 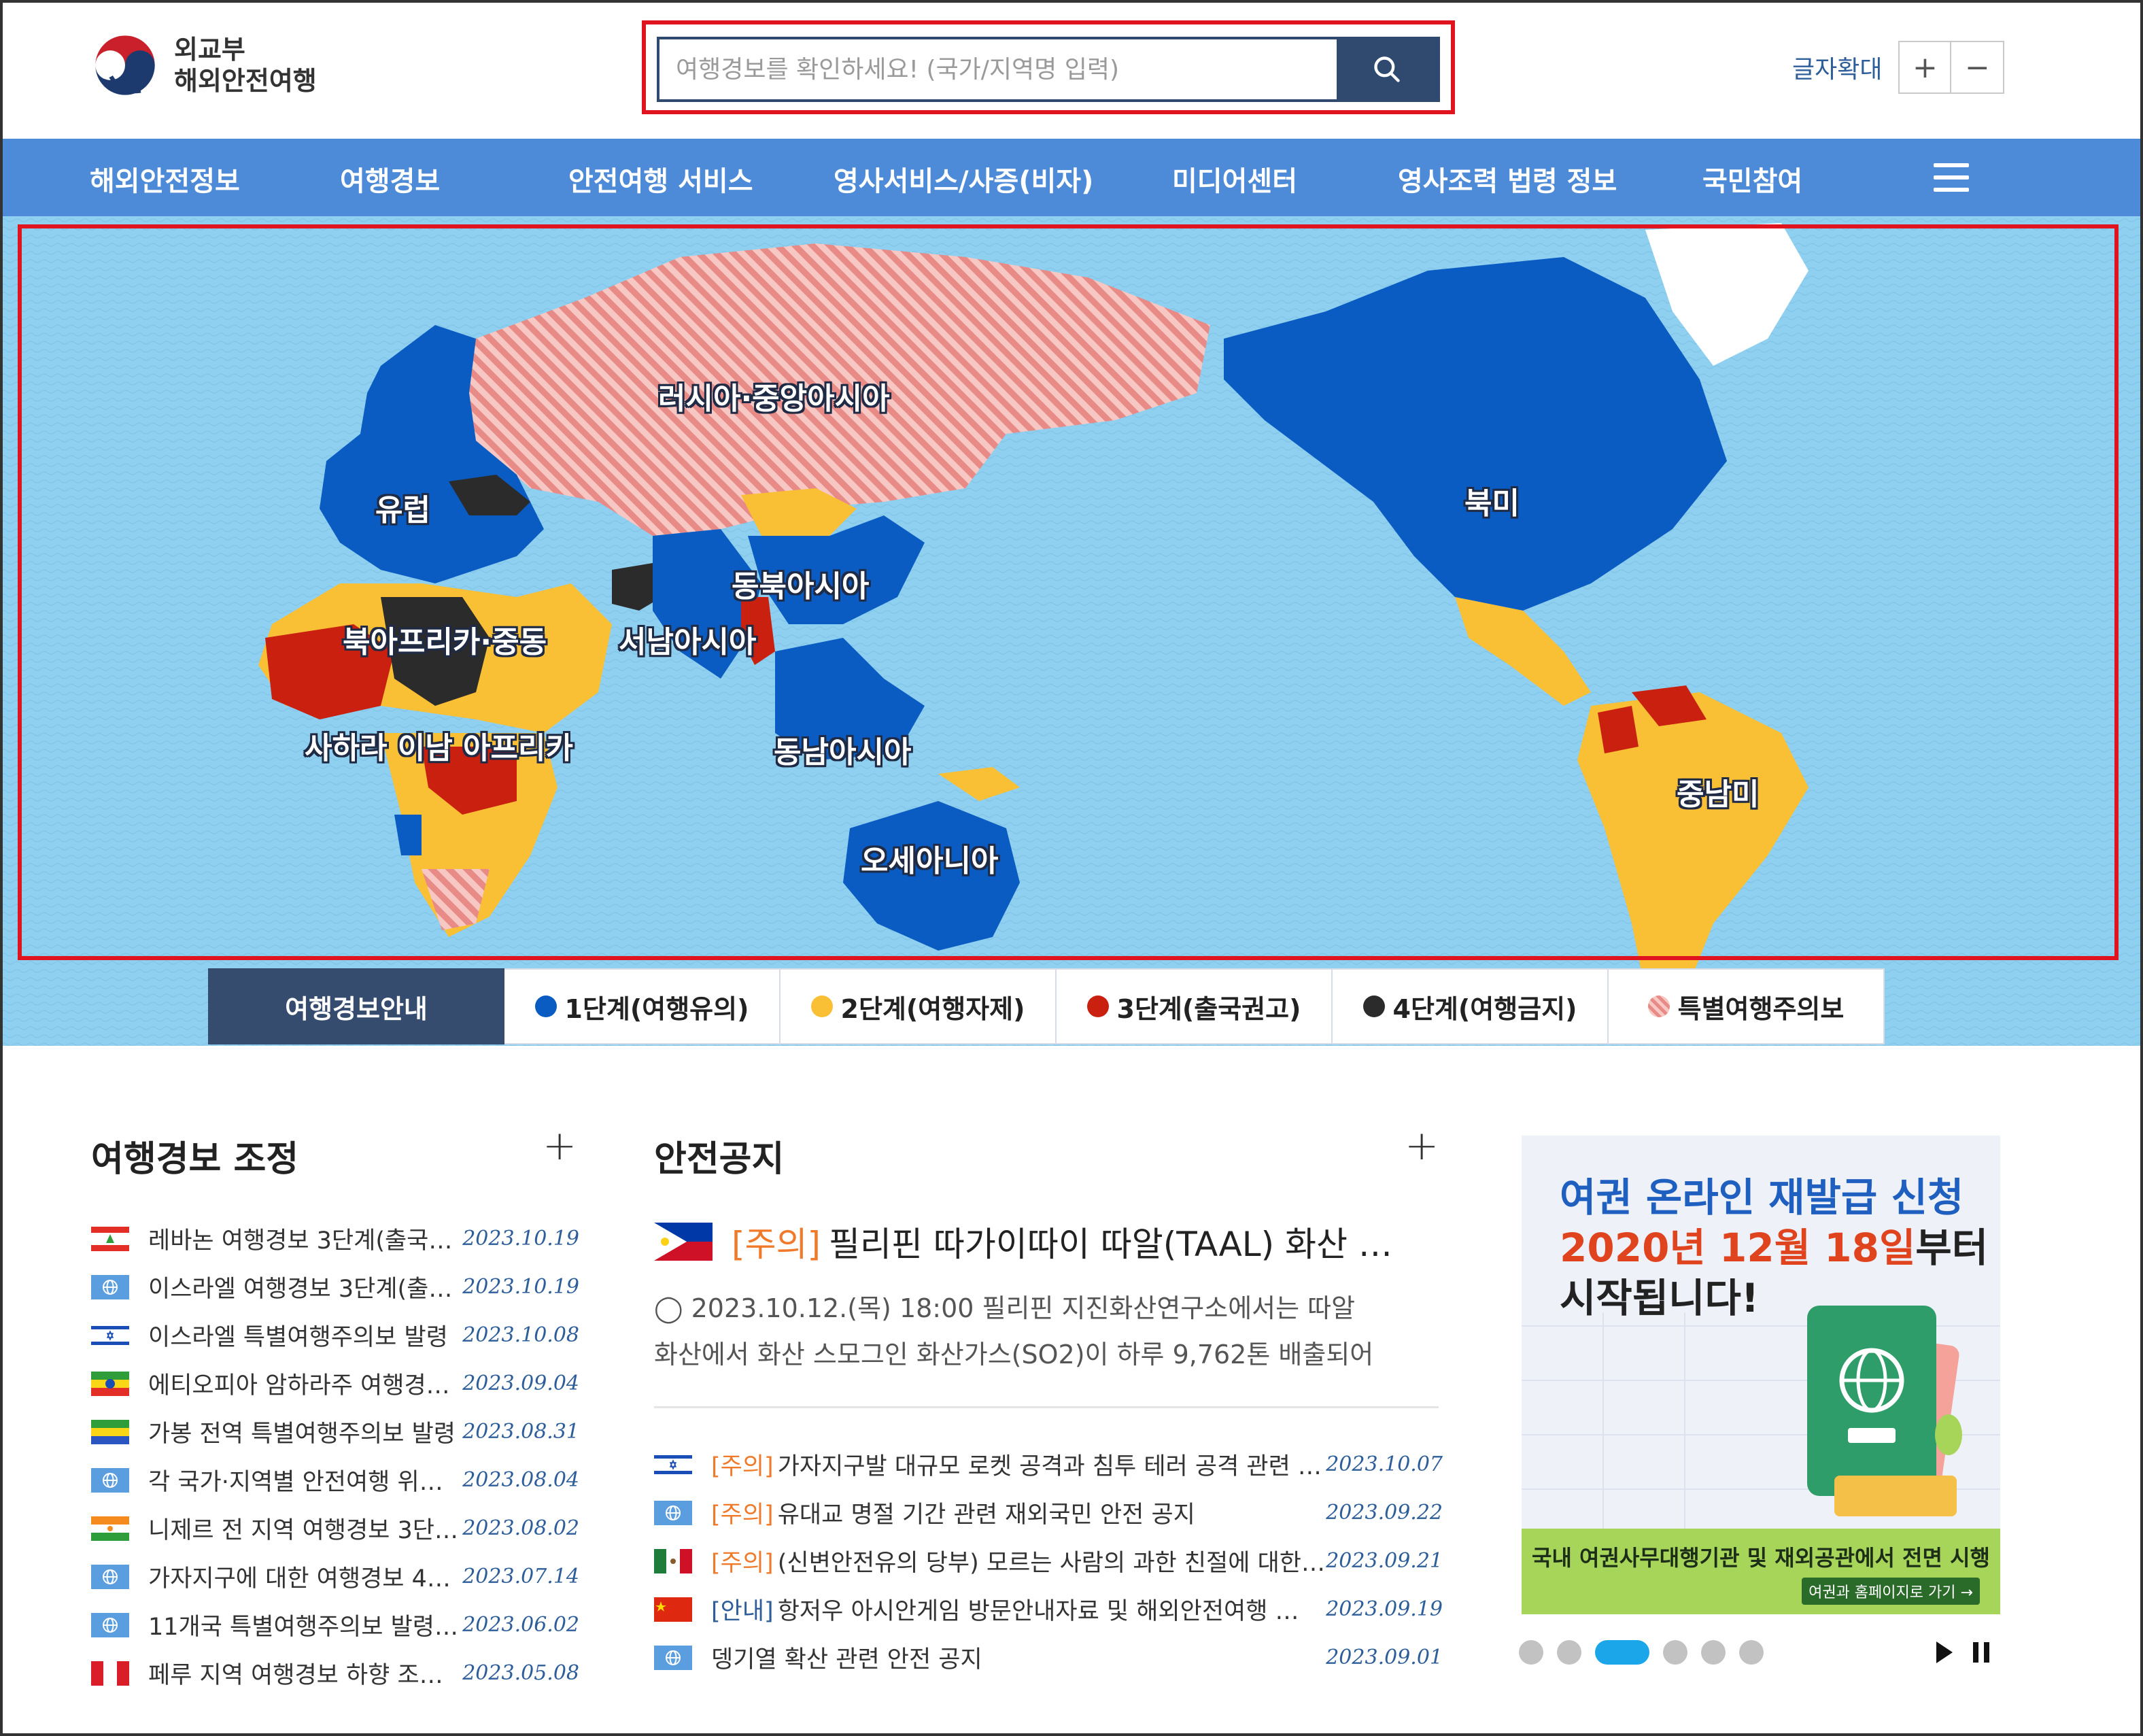 What do you see at coordinates (843, 749) in the screenshot?
I see `map-label-southeast-asia: 동남아시아` at bounding box center [843, 749].